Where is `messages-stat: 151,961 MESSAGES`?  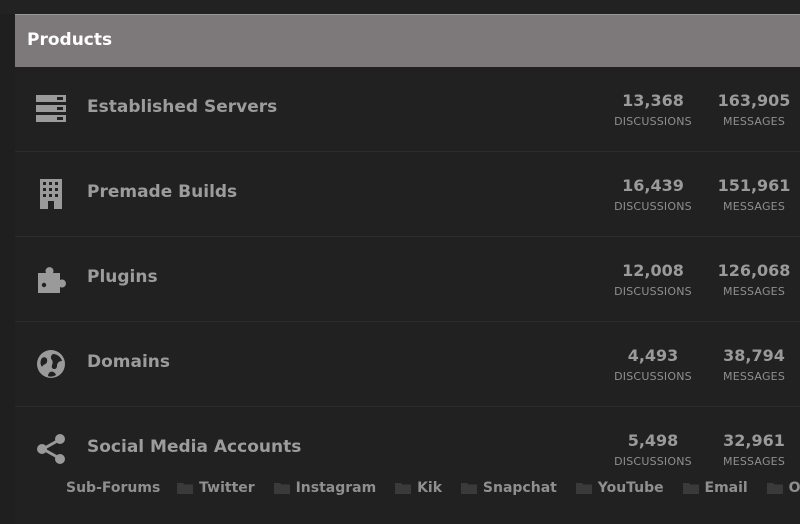 messages-stat: 151,961 MESSAGES is located at coordinates (754, 195).